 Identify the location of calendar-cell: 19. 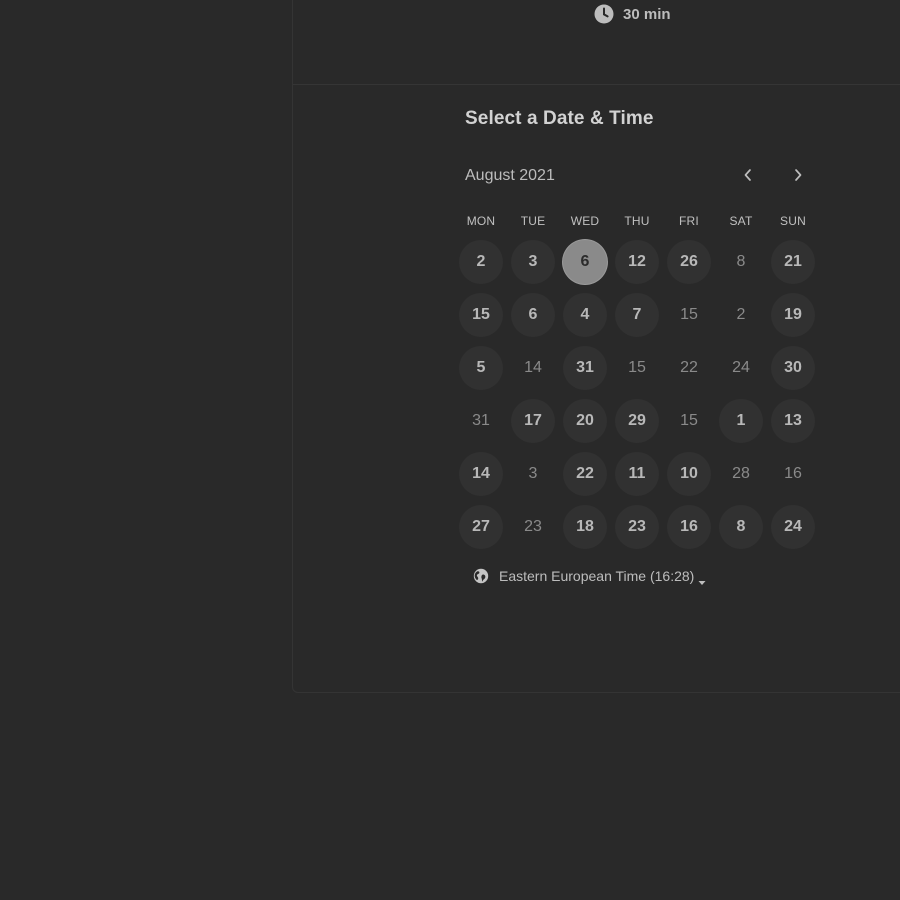
(793, 314).